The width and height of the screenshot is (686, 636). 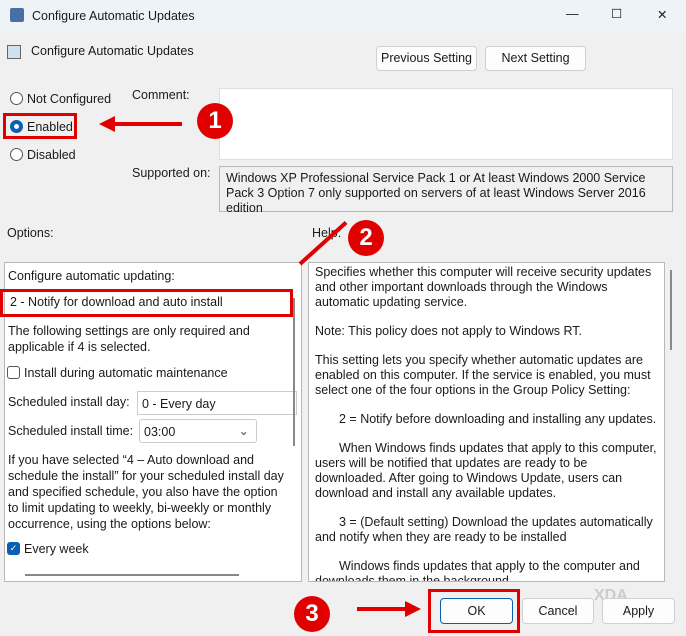 I want to click on step-3-badge: 3, so click(x=312, y=614).